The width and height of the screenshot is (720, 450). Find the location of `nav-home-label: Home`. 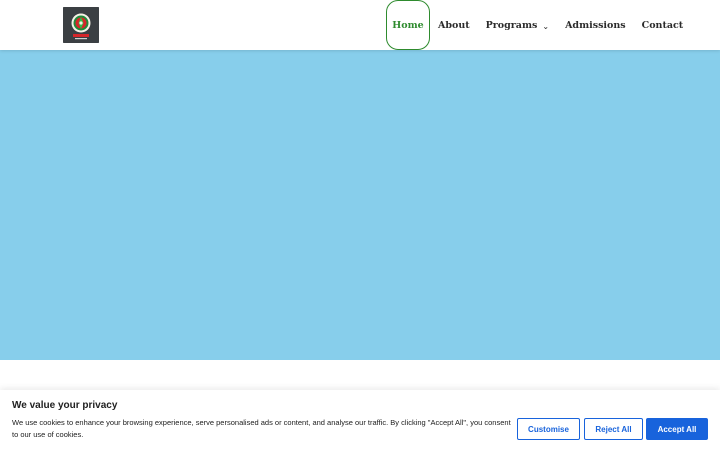

nav-home-label: Home is located at coordinates (408, 25).